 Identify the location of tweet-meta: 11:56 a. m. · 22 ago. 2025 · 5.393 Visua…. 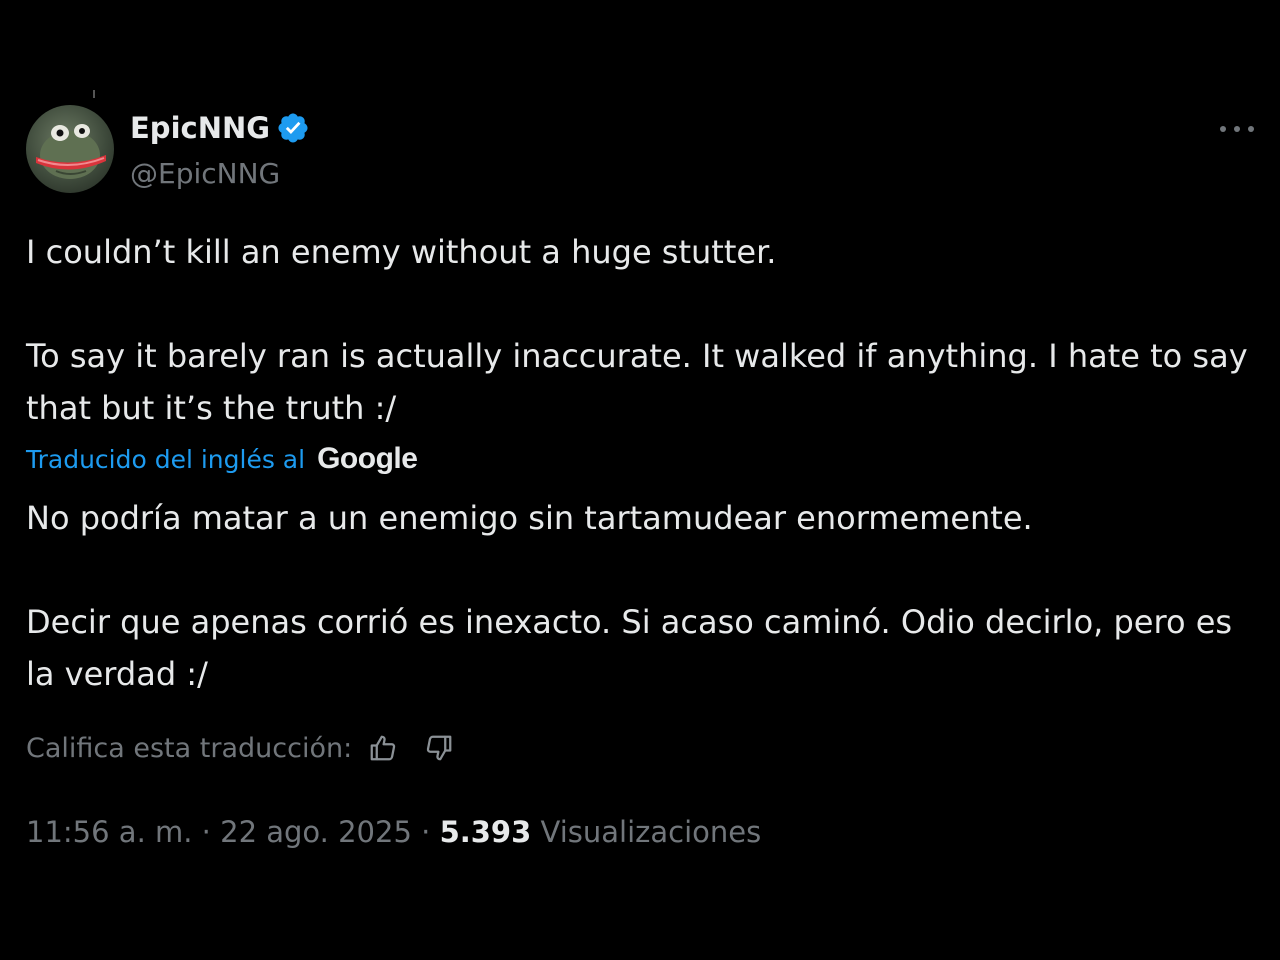
(393, 832).